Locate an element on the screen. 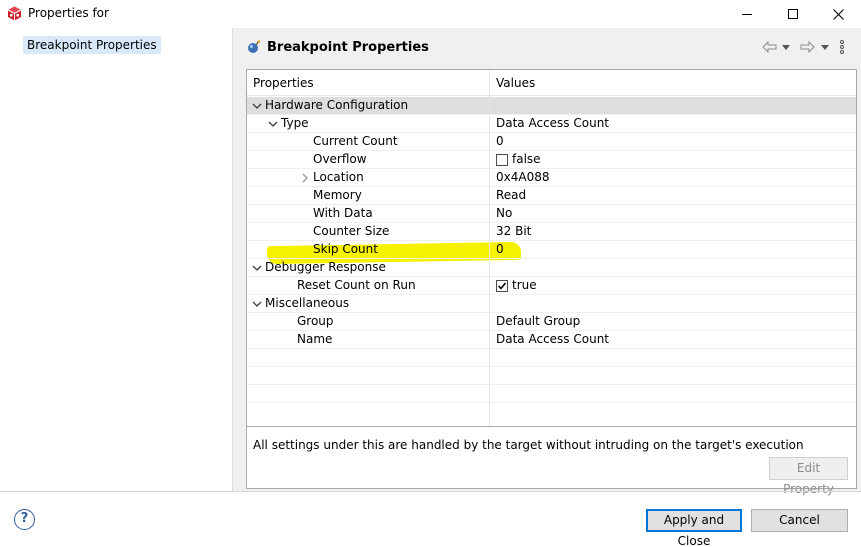  maximize-button is located at coordinates (793, 14).